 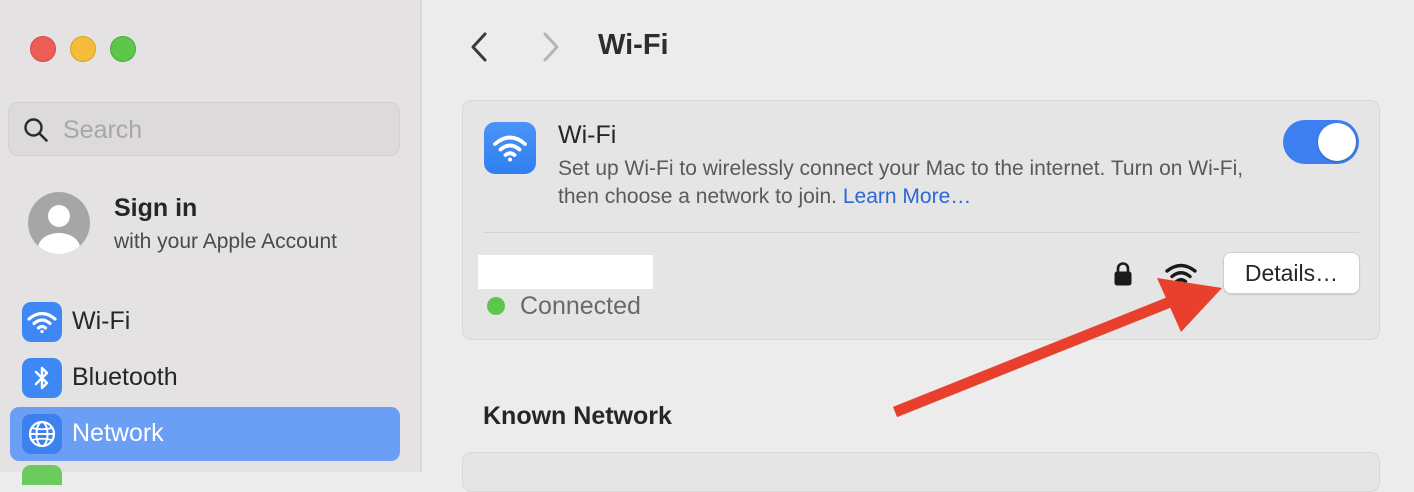 I want to click on globe-icon, so click(x=42, y=434).